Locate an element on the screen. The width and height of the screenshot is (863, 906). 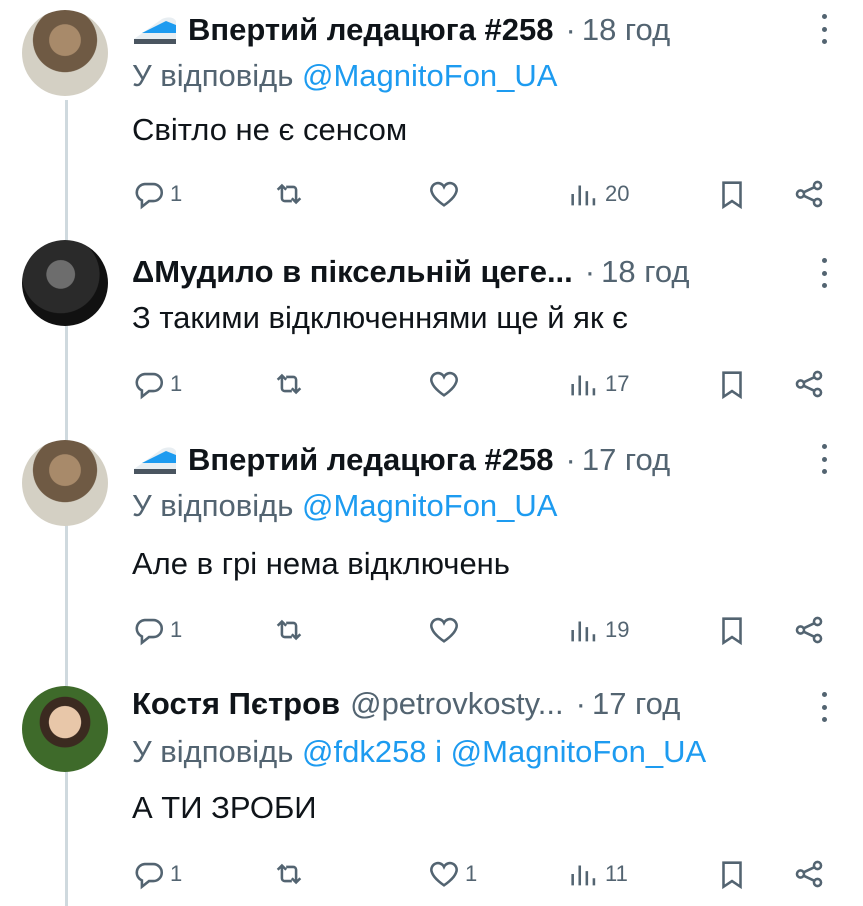
tweet-actions: 1 20 is located at coordinates (482, 194).